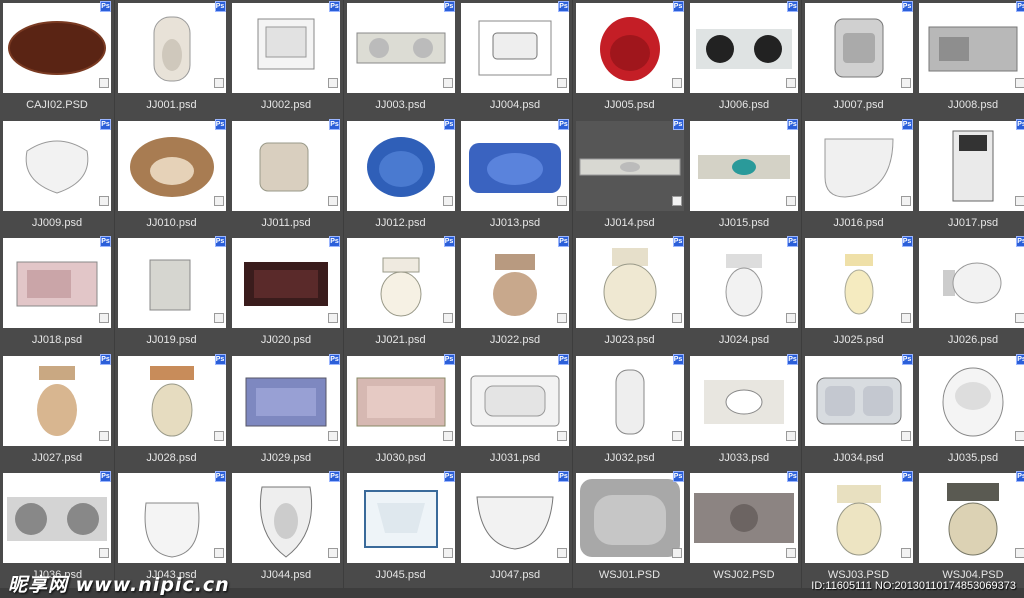  Describe the element at coordinates (171, 294) in the screenshot. I see `file-thumbnail-jj019-psd: Ps JJ019.psd` at that location.